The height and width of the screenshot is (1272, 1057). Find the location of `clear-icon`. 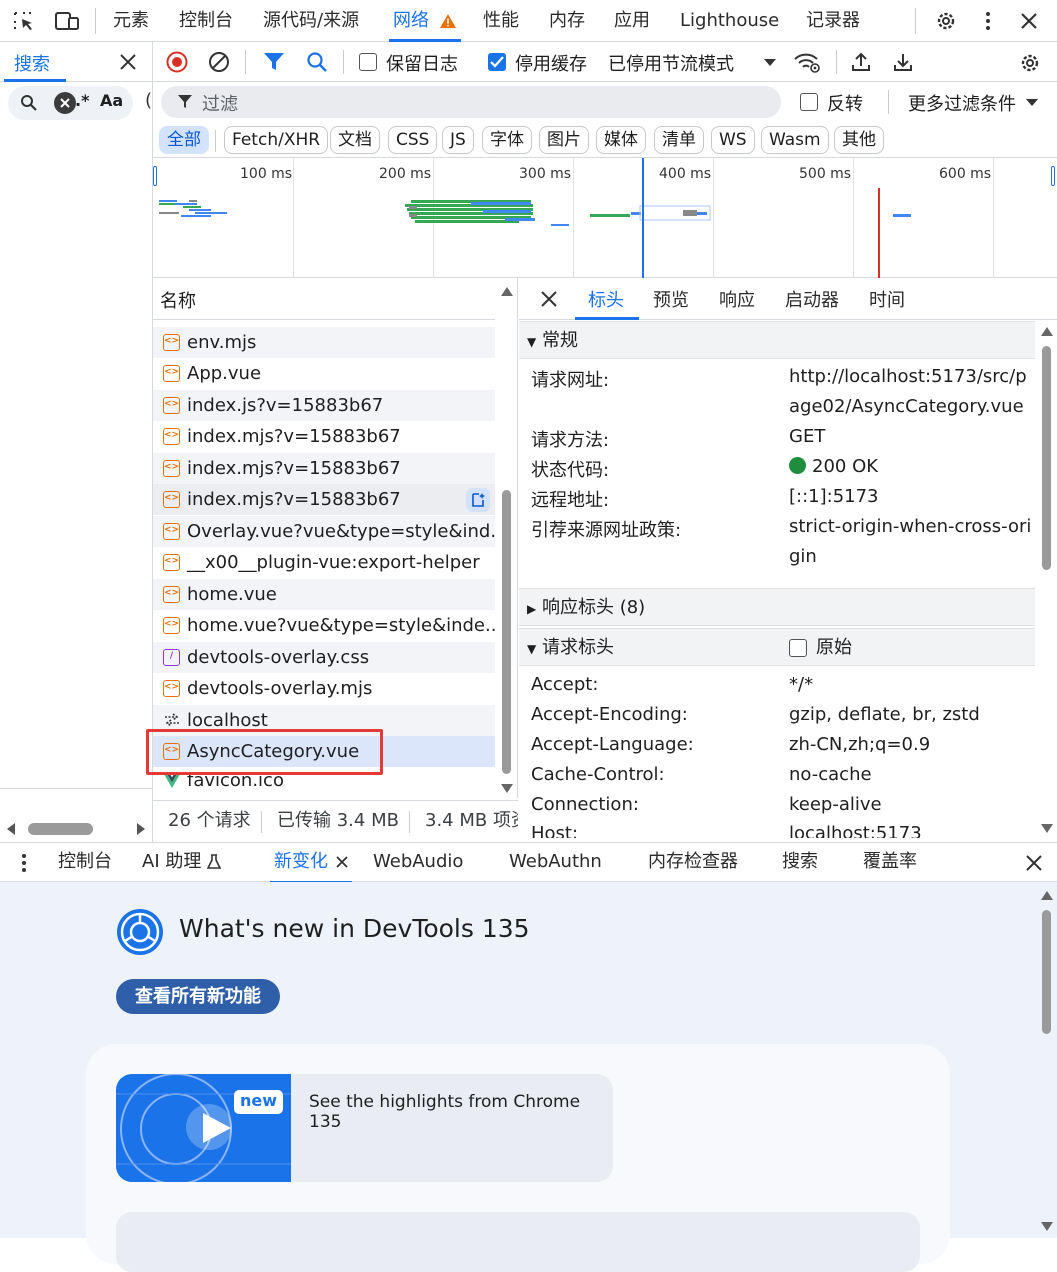

clear-icon is located at coordinates (65, 103).